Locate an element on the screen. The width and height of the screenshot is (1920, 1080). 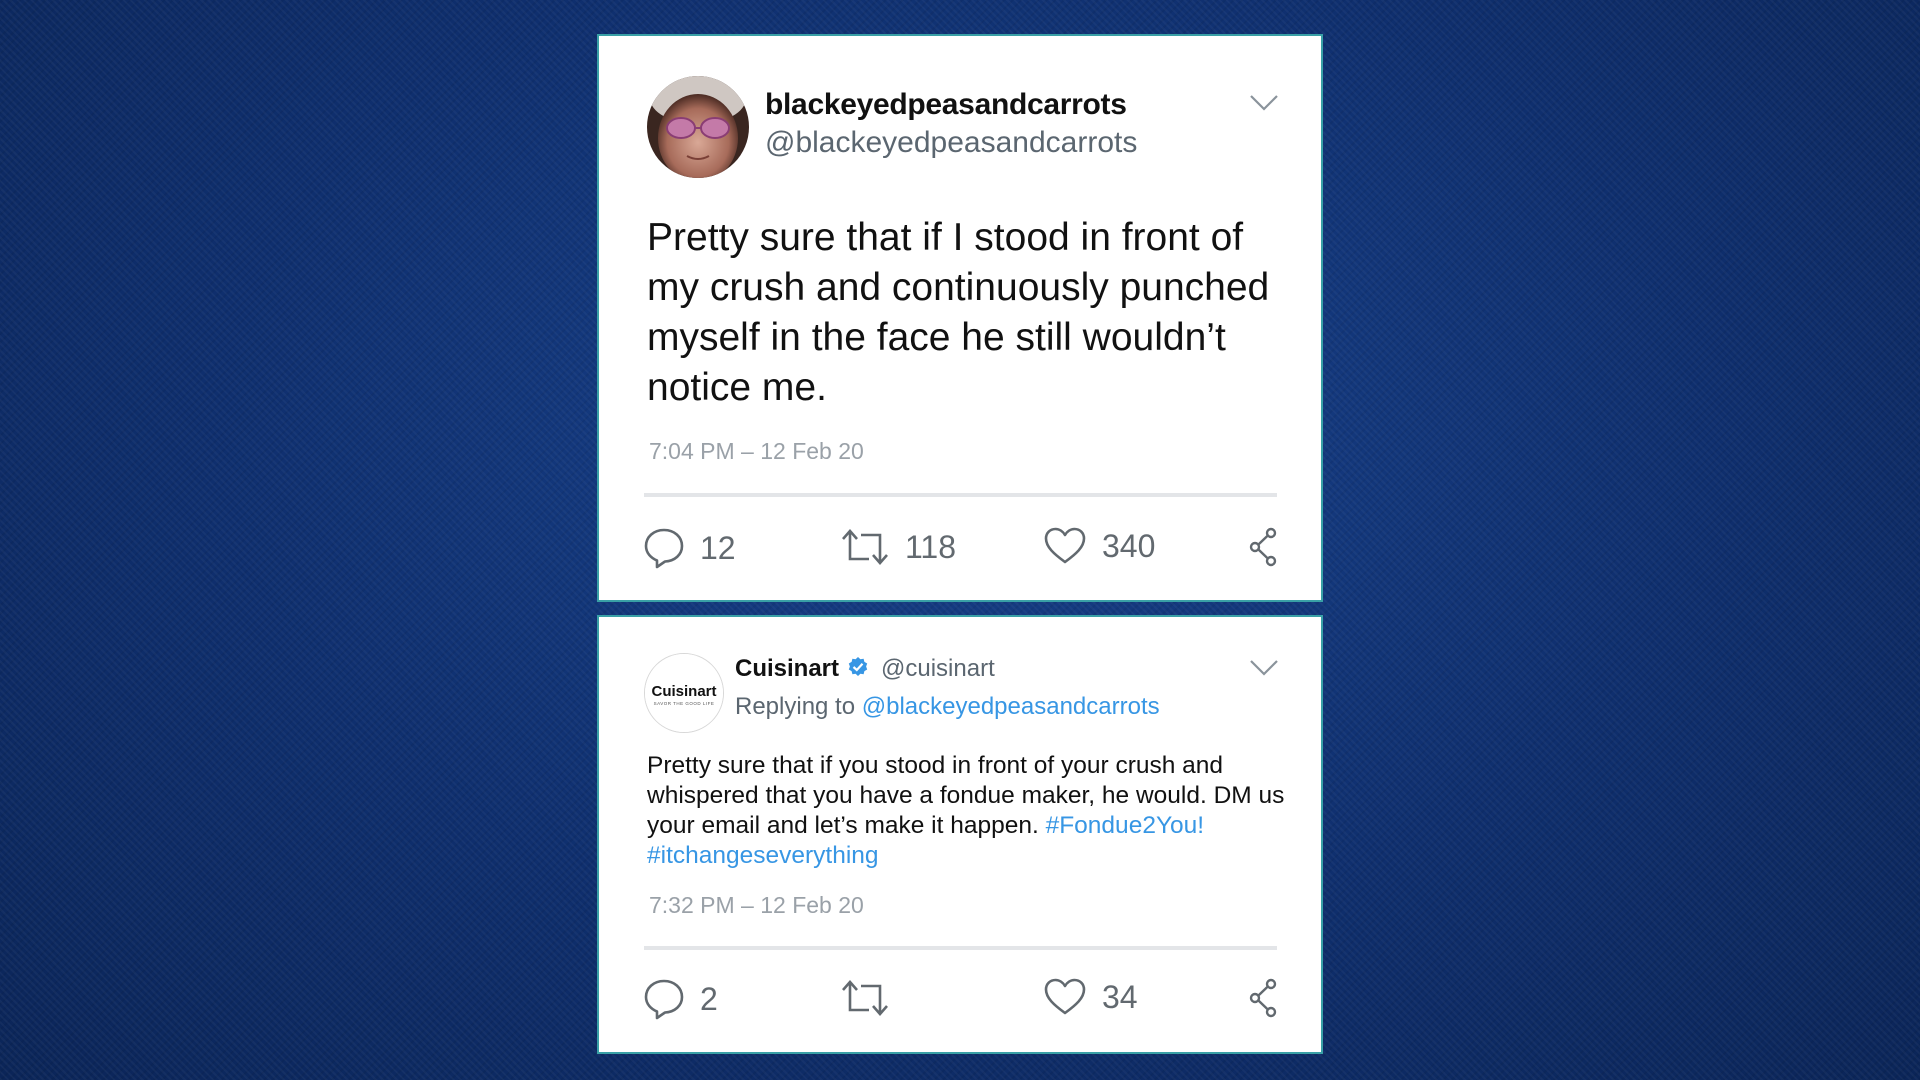
retweet-count: 118 is located at coordinates (931, 546).